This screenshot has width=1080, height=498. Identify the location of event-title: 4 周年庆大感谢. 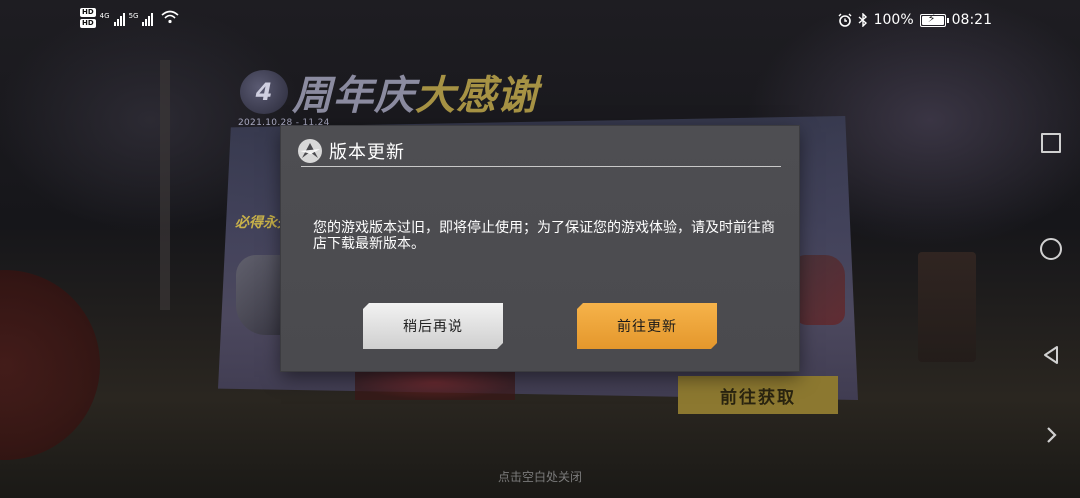
(389, 92).